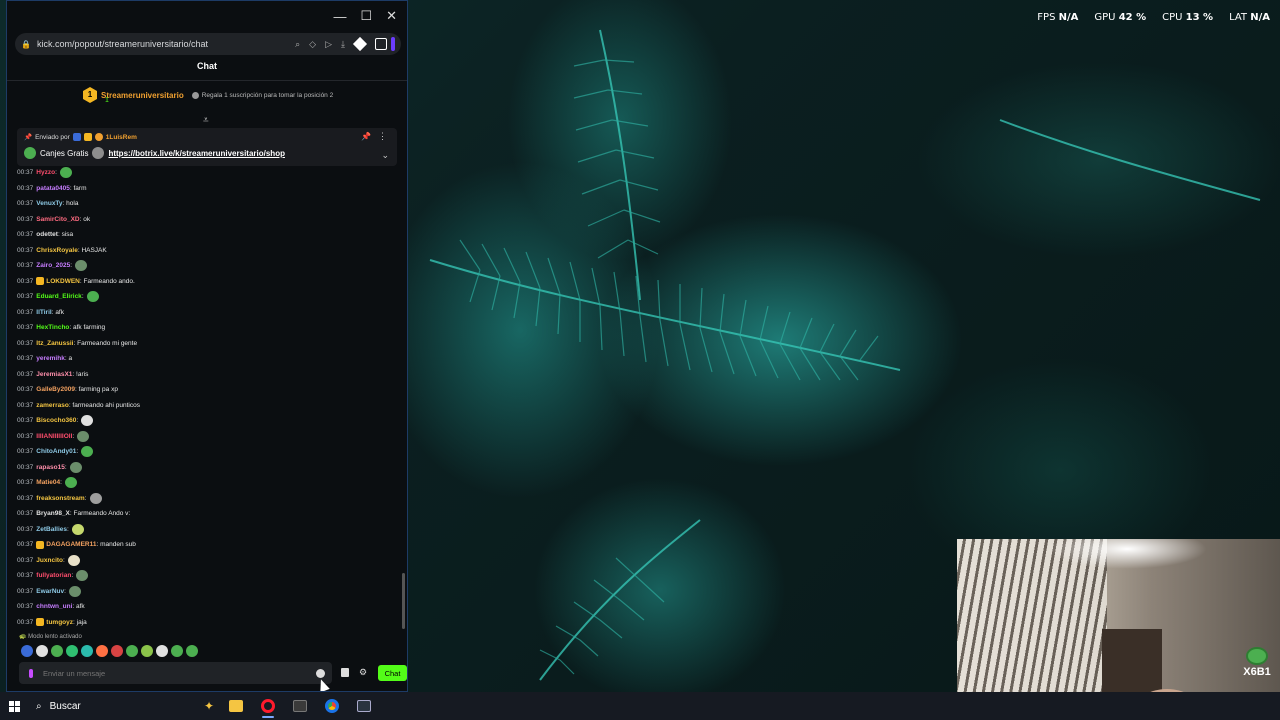 Image resolution: width=1280 pixels, height=720 pixels. What do you see at coordinates (382, 136) in the screenshot?
I see `more-options-icon: ⋮` at bounding box center [382, 136].